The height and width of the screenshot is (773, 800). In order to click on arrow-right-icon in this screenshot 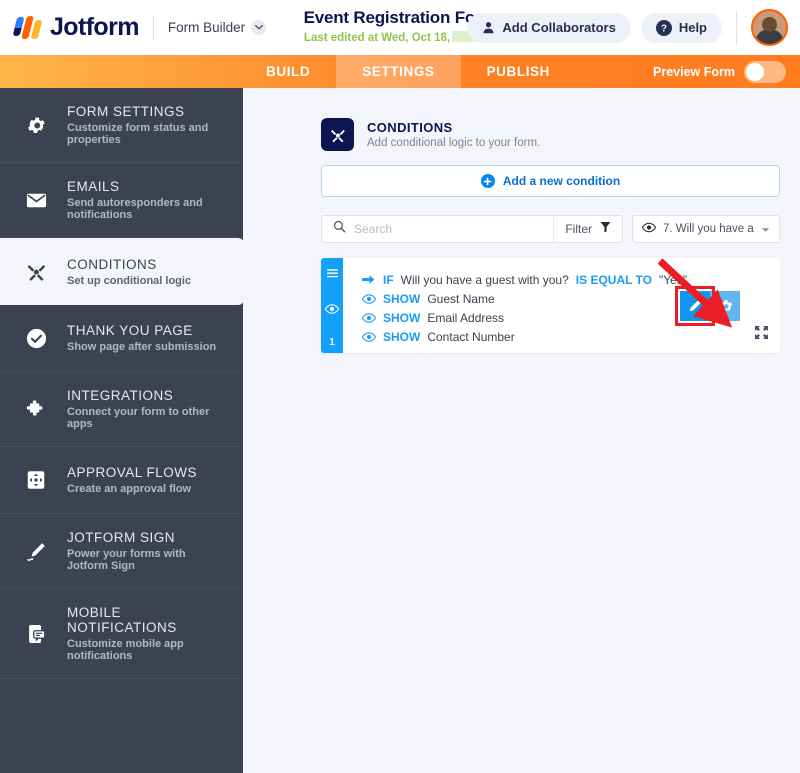, I will do `click(369, 279)`.